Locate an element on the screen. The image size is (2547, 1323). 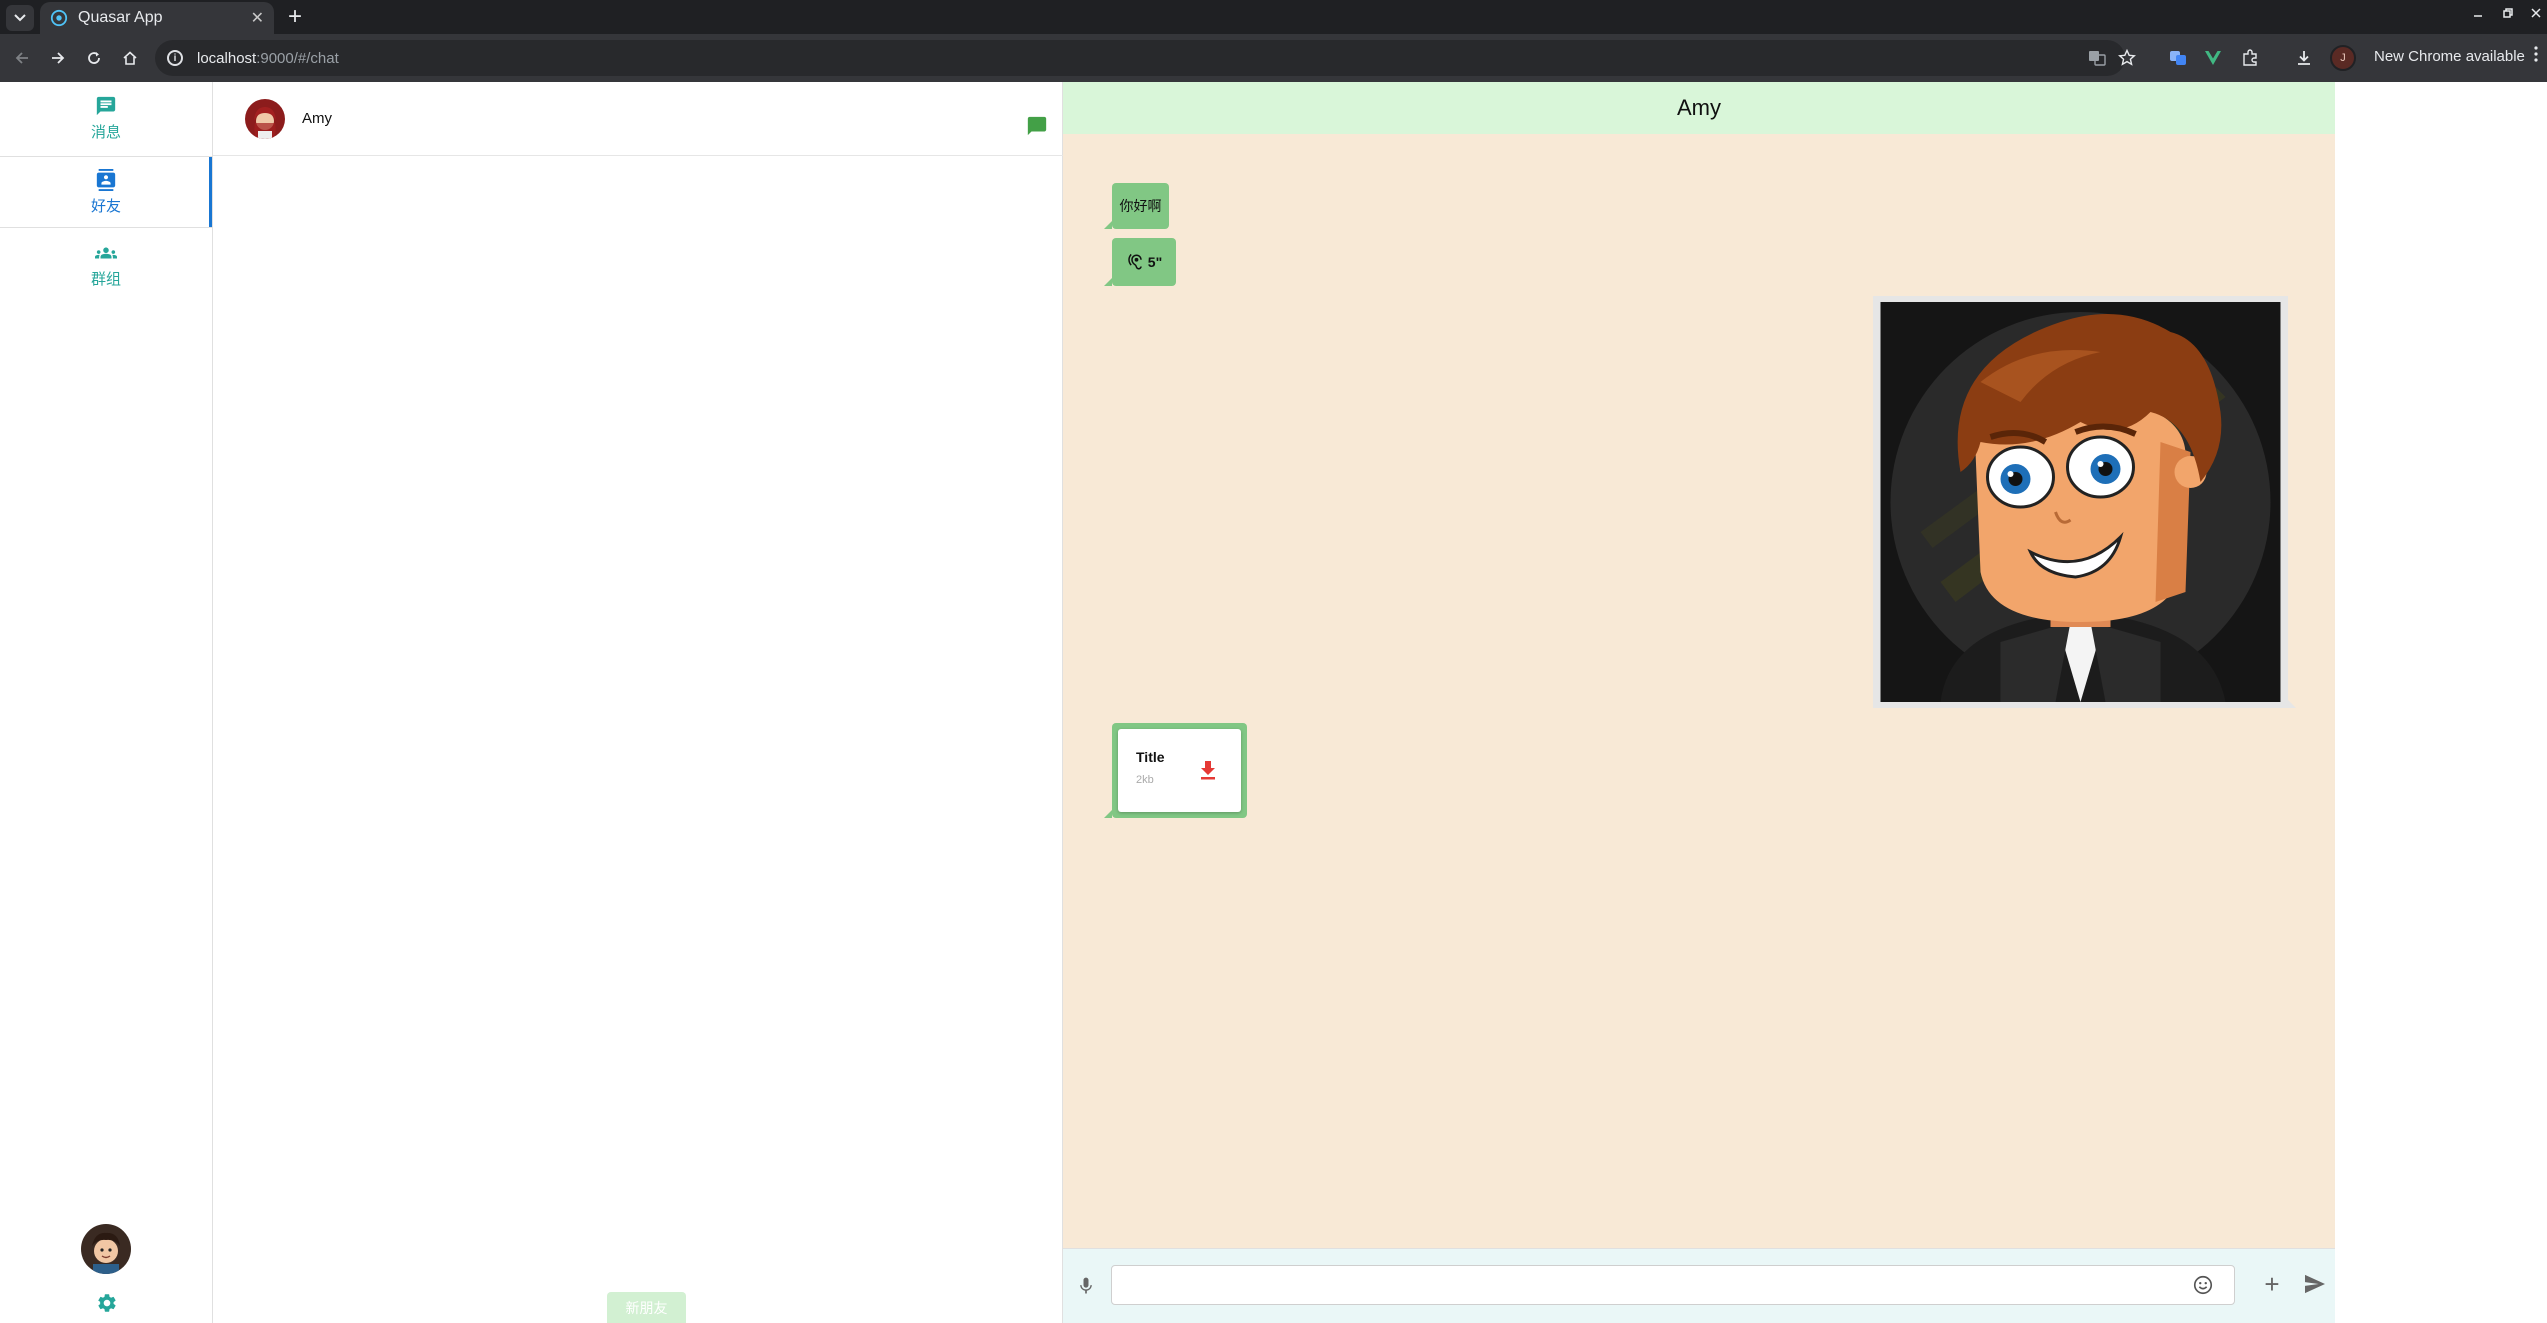
bookmark-star-icon is located at coordinates (2127, 58).